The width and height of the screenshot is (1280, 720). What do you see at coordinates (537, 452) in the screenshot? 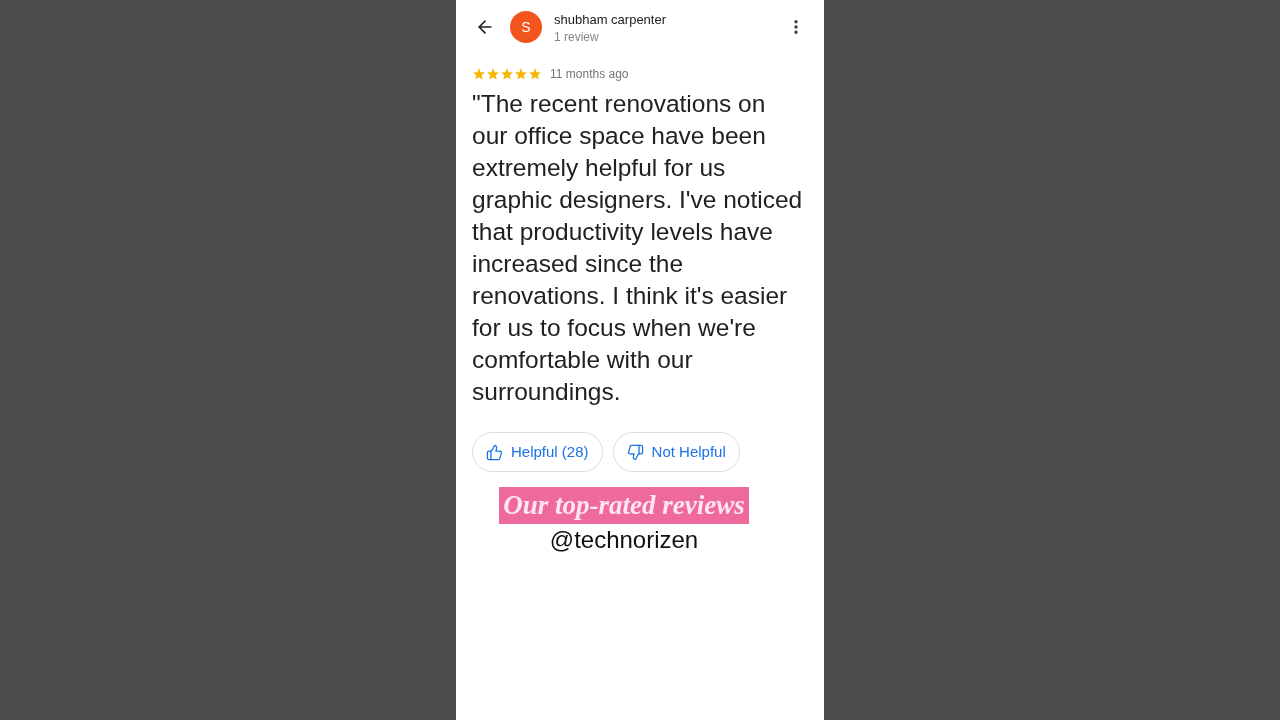
I see `helpful-button: Helpful (28)` at bounding box center [537, 452].